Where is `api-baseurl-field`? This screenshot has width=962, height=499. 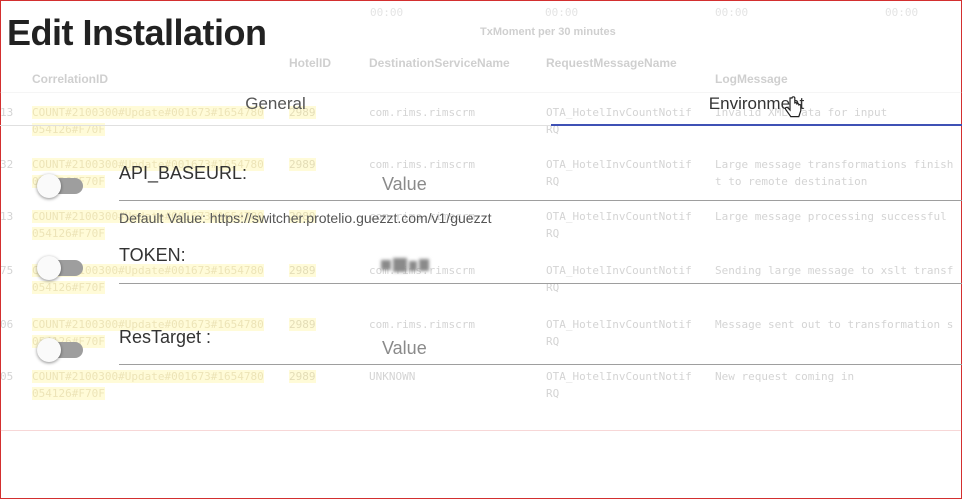
api-baseurl-field is located at coordinates (540, 184).